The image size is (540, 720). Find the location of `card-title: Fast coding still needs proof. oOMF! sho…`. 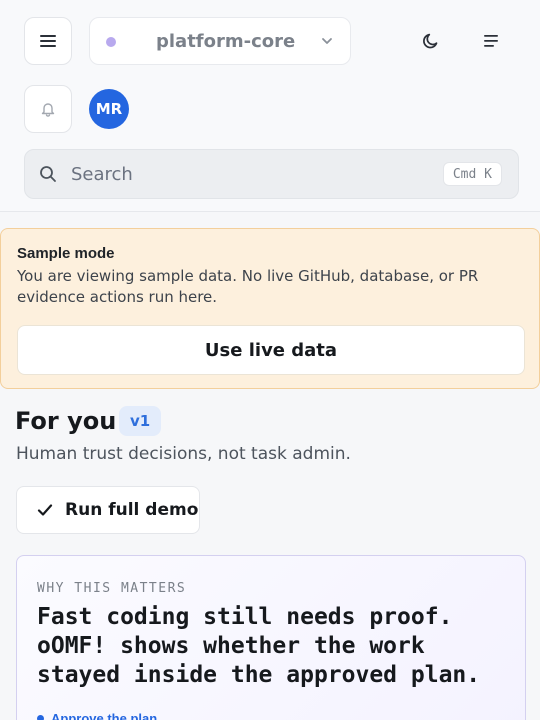

card-title: Fast coding still needs proof. oOMF! sho… is located at coordinates (259, 646).